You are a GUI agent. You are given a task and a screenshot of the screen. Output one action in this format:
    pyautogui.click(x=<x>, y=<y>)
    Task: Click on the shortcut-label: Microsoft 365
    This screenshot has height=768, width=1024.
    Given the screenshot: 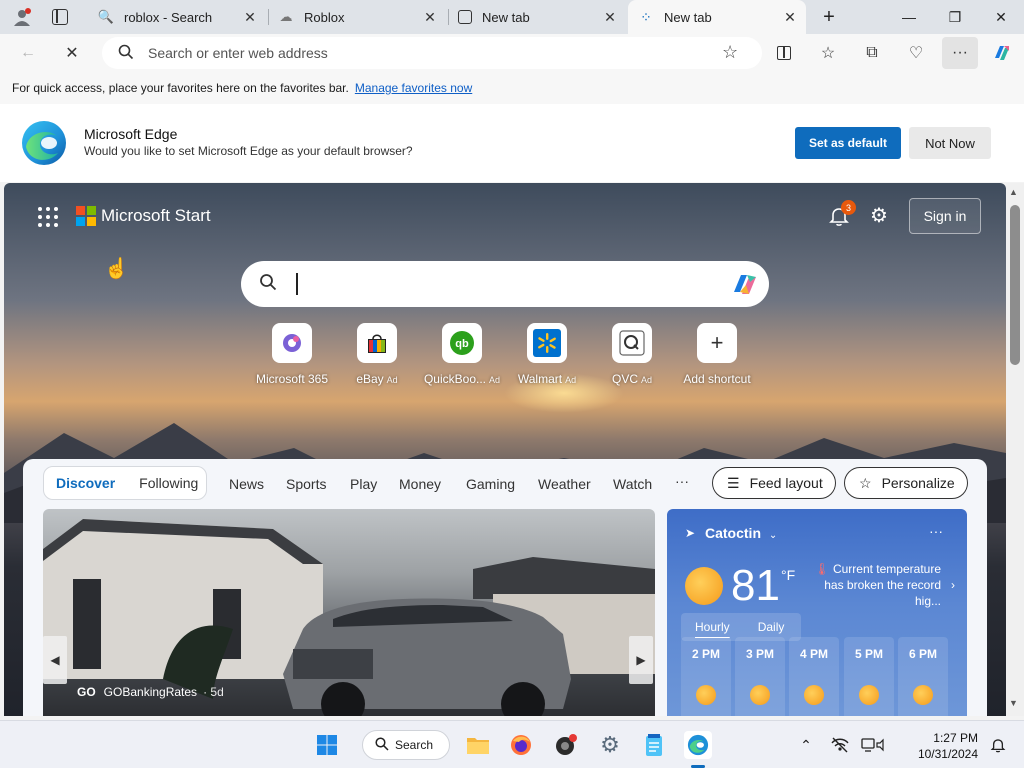 What is the action you would take?
    pyautogui.click(x=292, y=379)
    